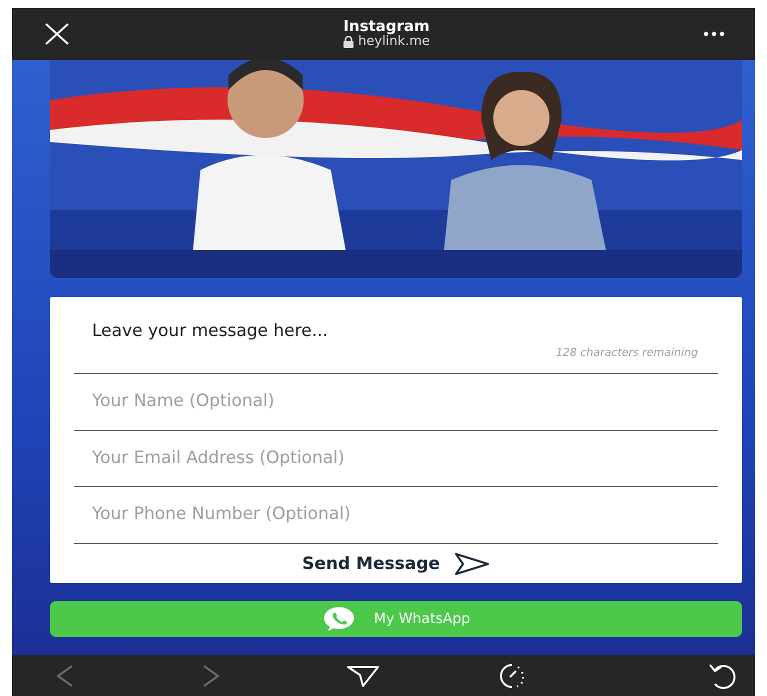 The image size is (767, 696). What do you see at coordinates (396, 515) in the screenshot?
I see `input-field: Your Phone Number (Optional)` at bounding box center [396, 515].